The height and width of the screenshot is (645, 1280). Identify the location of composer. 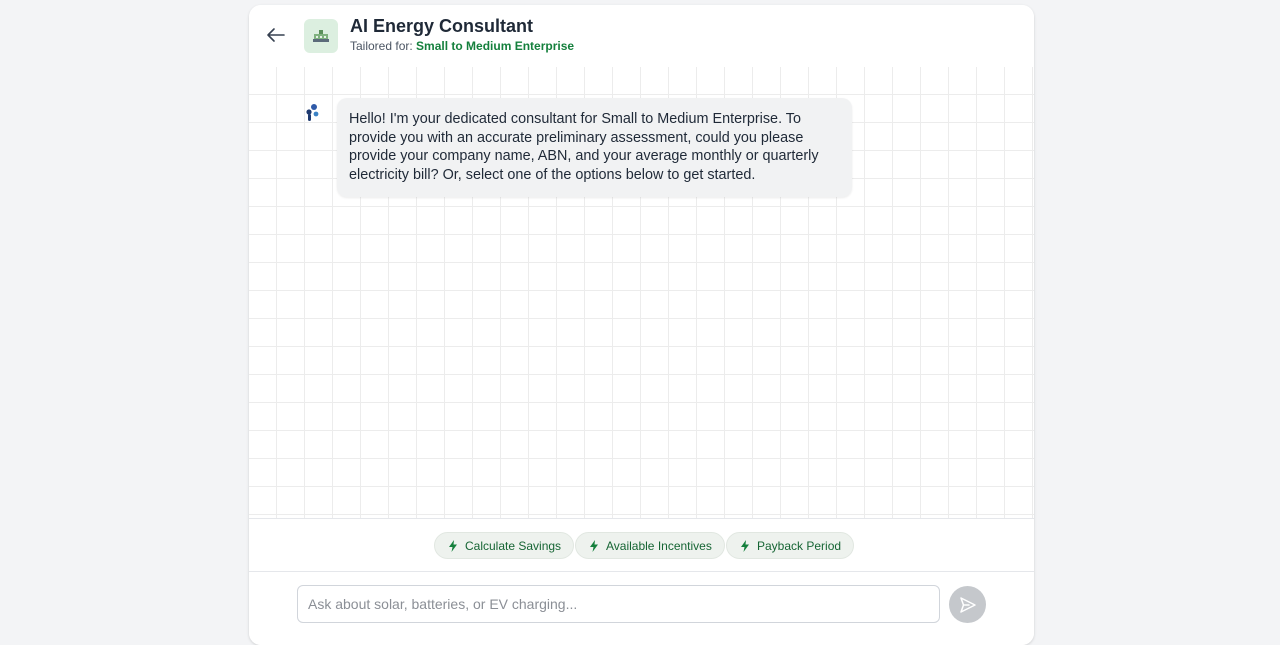
(641, 608).